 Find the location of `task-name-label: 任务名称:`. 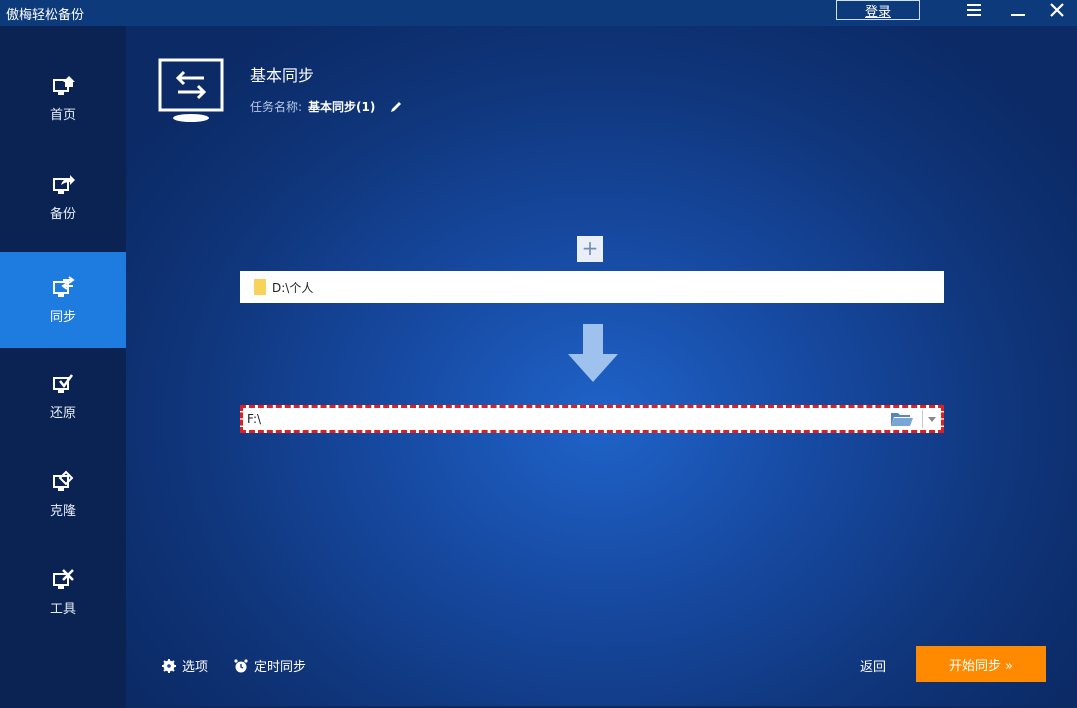

task-name-label: 任务名称: is located at coordinates (276, 107).